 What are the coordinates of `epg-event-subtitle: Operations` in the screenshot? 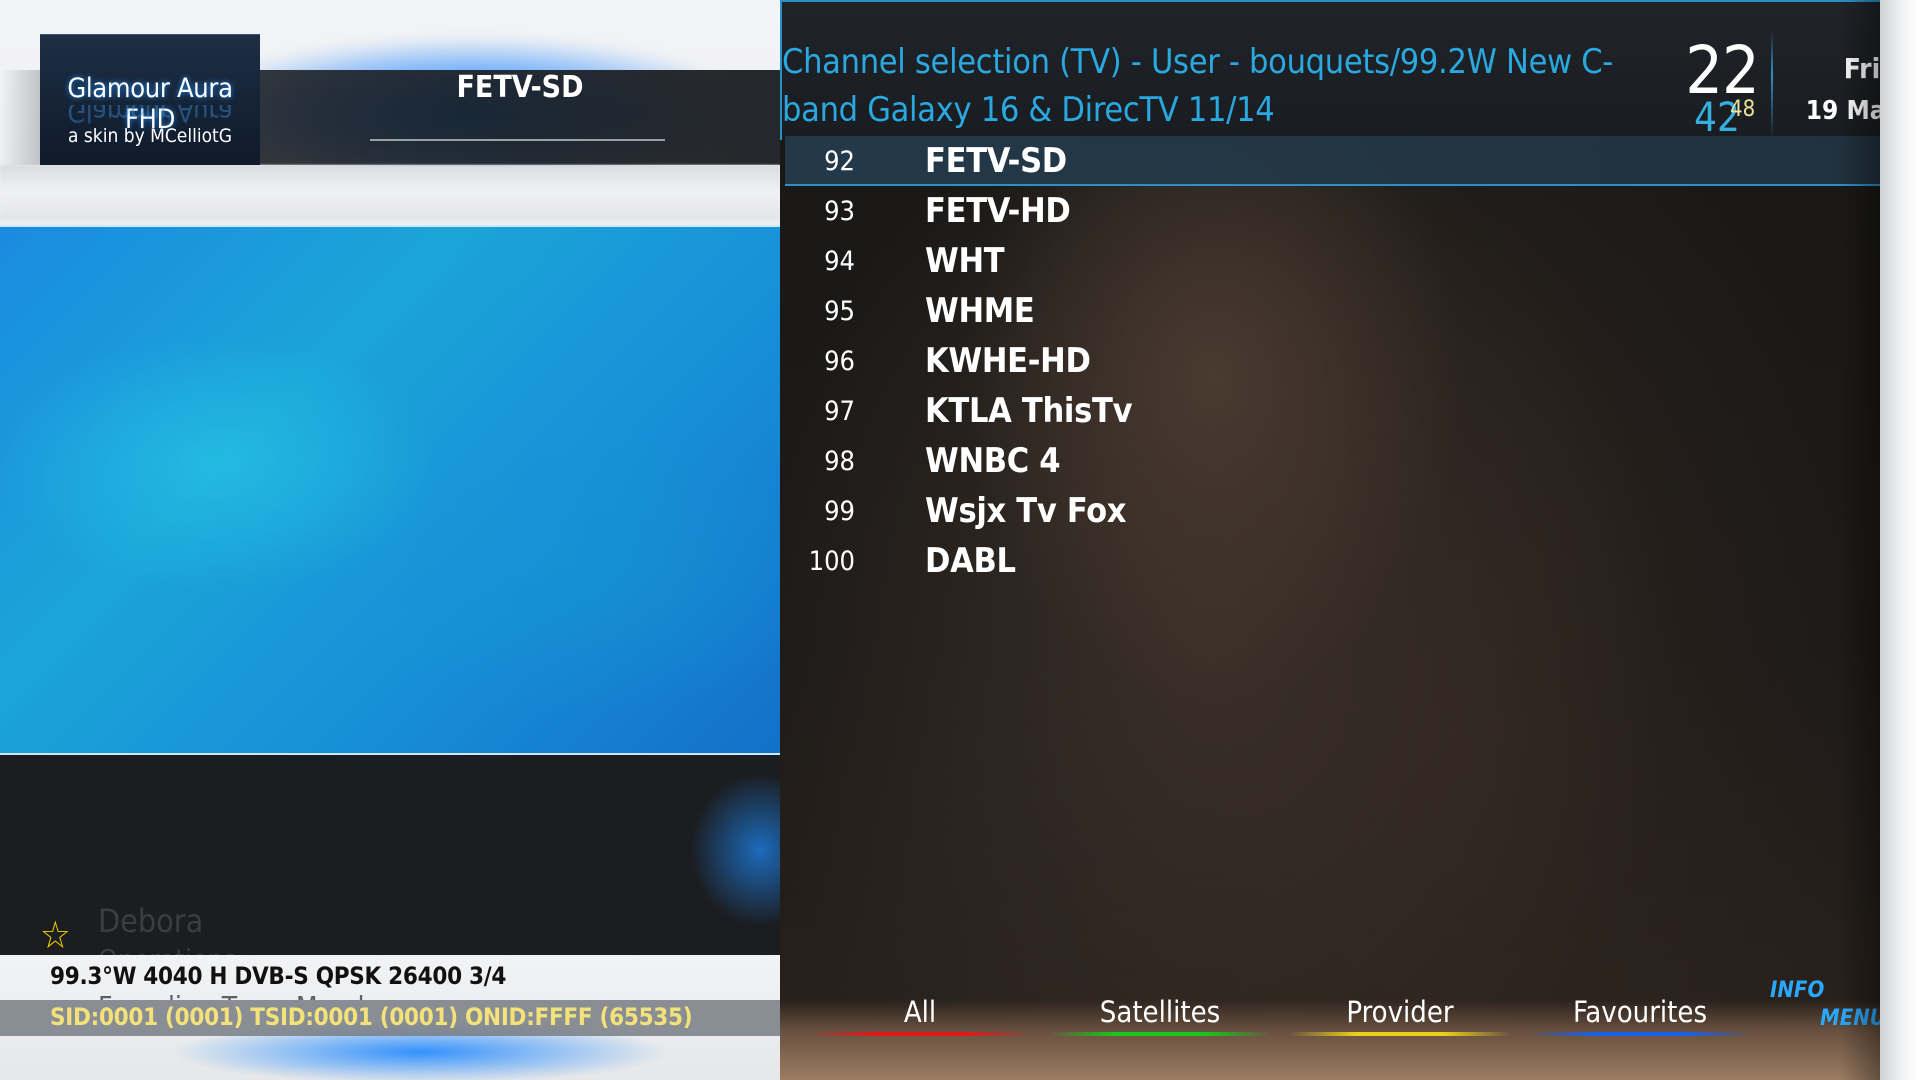 It's located at (167, 949).